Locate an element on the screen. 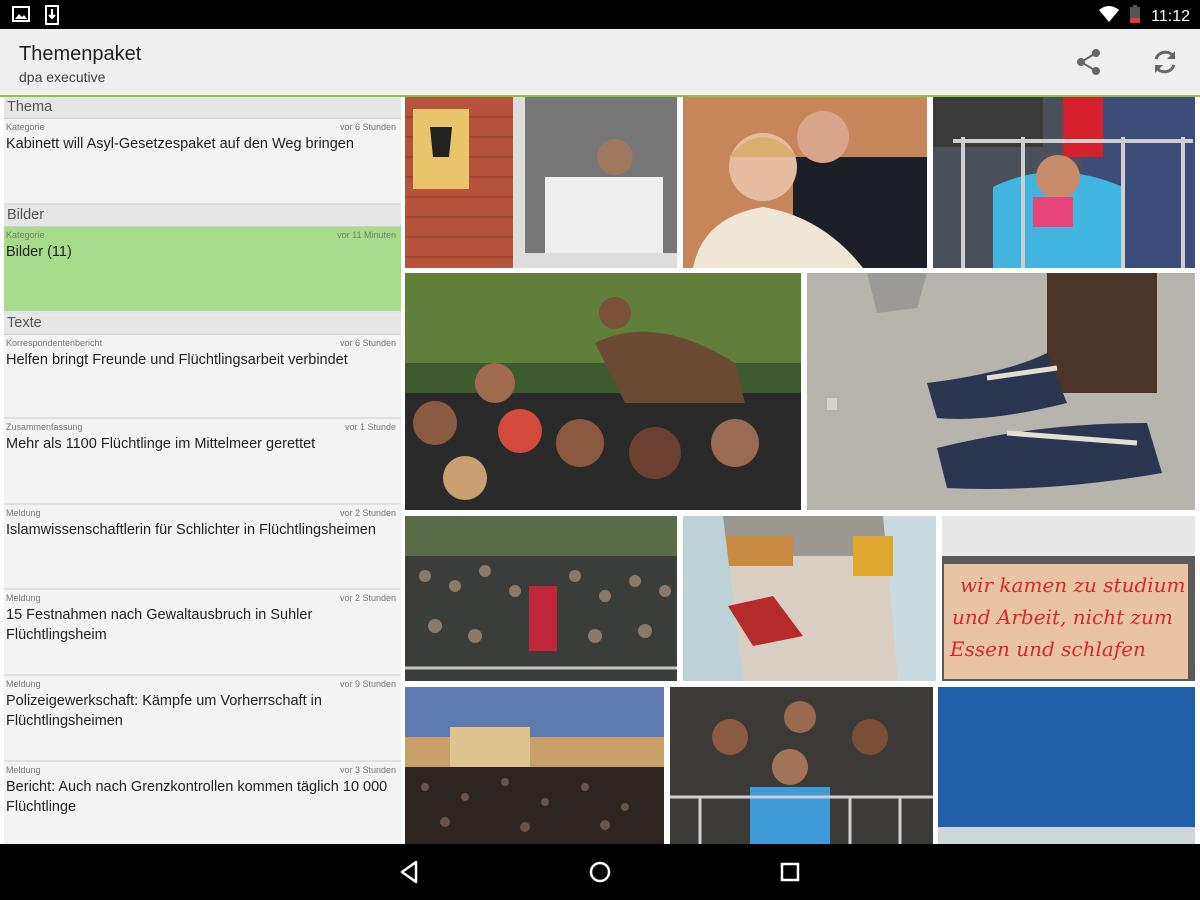 This screenshot has height=900, width=1200. item-category: Korrespondentenbericht is located at coordinates (54, 343).